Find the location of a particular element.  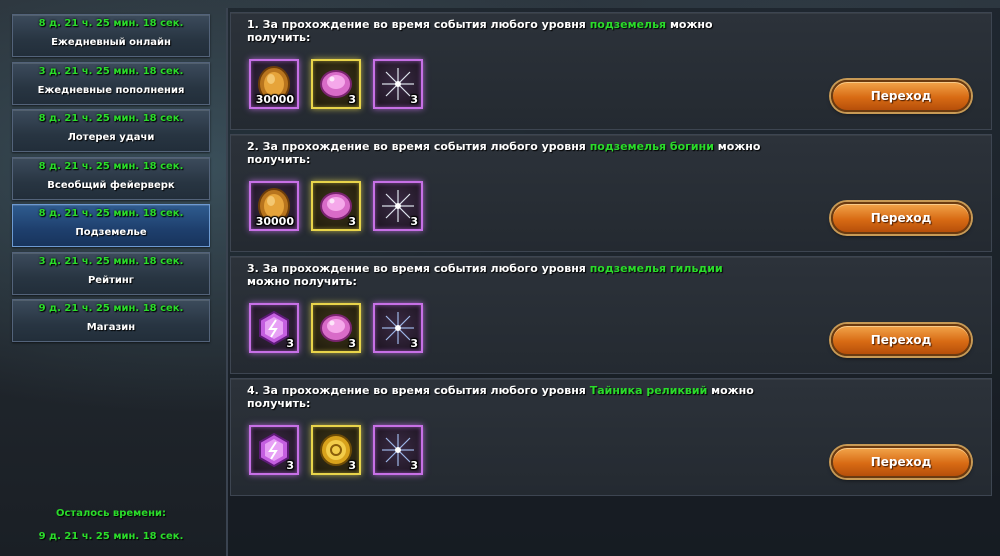

sidebar-item-shop: 9 д. 21 ч. 25 мин. 18 сек. Магазин is located at coordinates (111, 320).